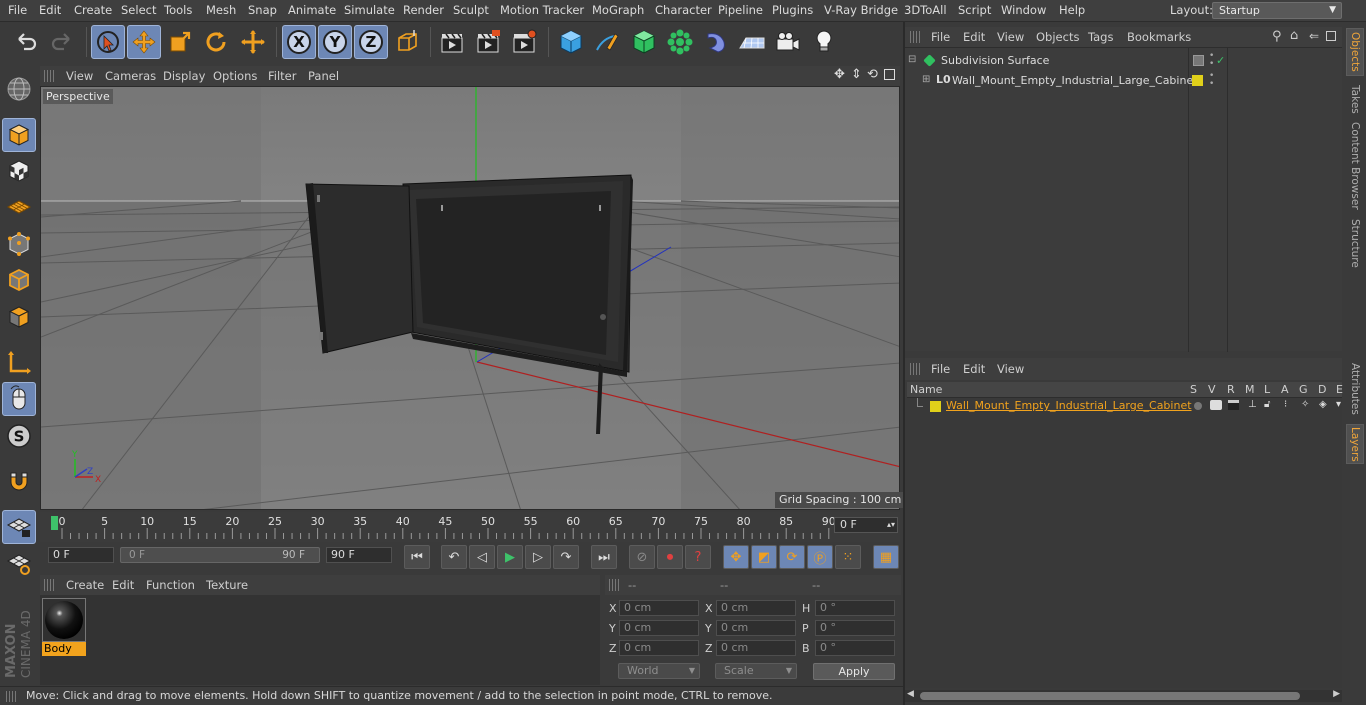  I want to click on cloner-button, so click(680, 42).